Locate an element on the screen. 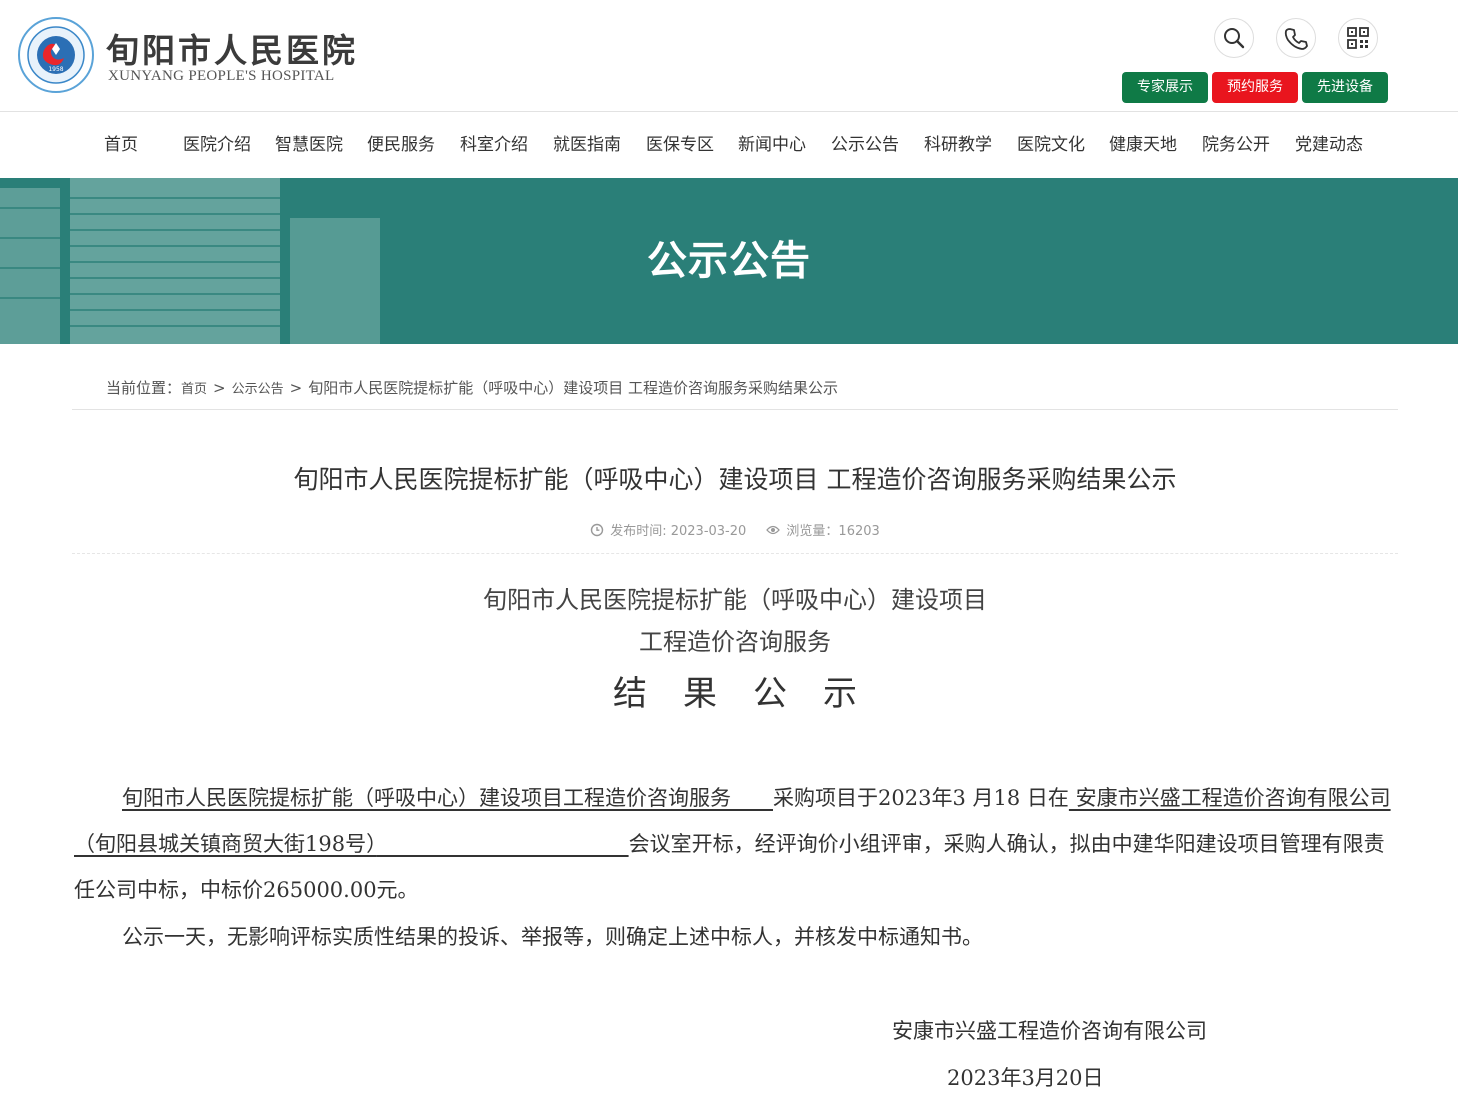  expert-button: 专家展示 is located at coordinates (1165, 87).